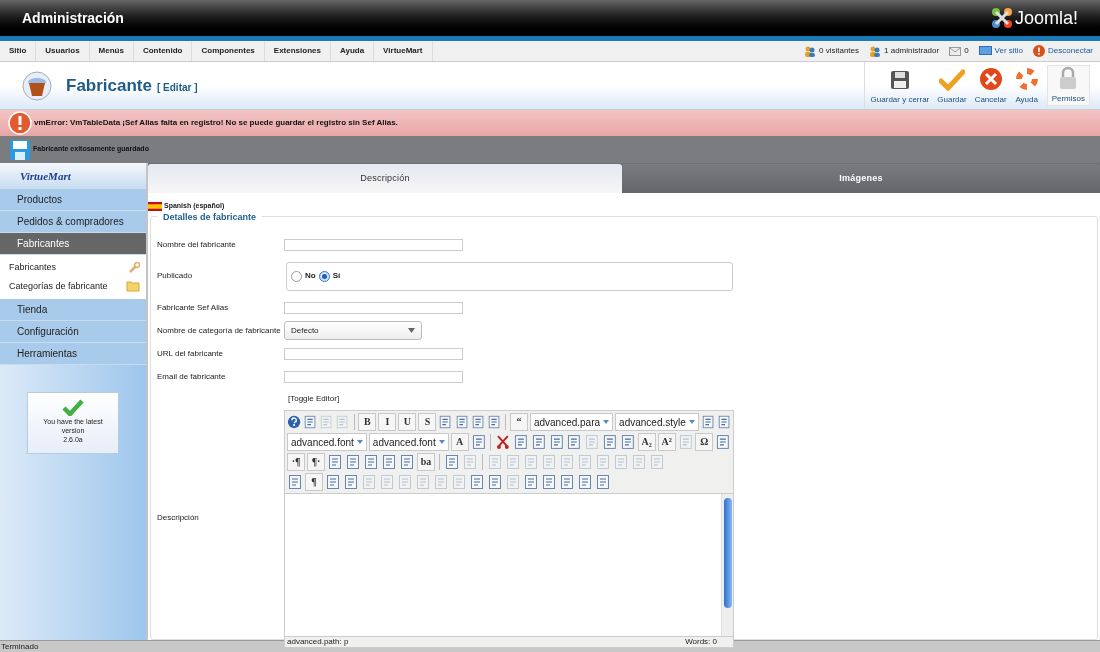  What do you see at coordinates (646, 442) in the screenshot?
I see `toolbar-button: A₂` at bounding box center [646, 442].